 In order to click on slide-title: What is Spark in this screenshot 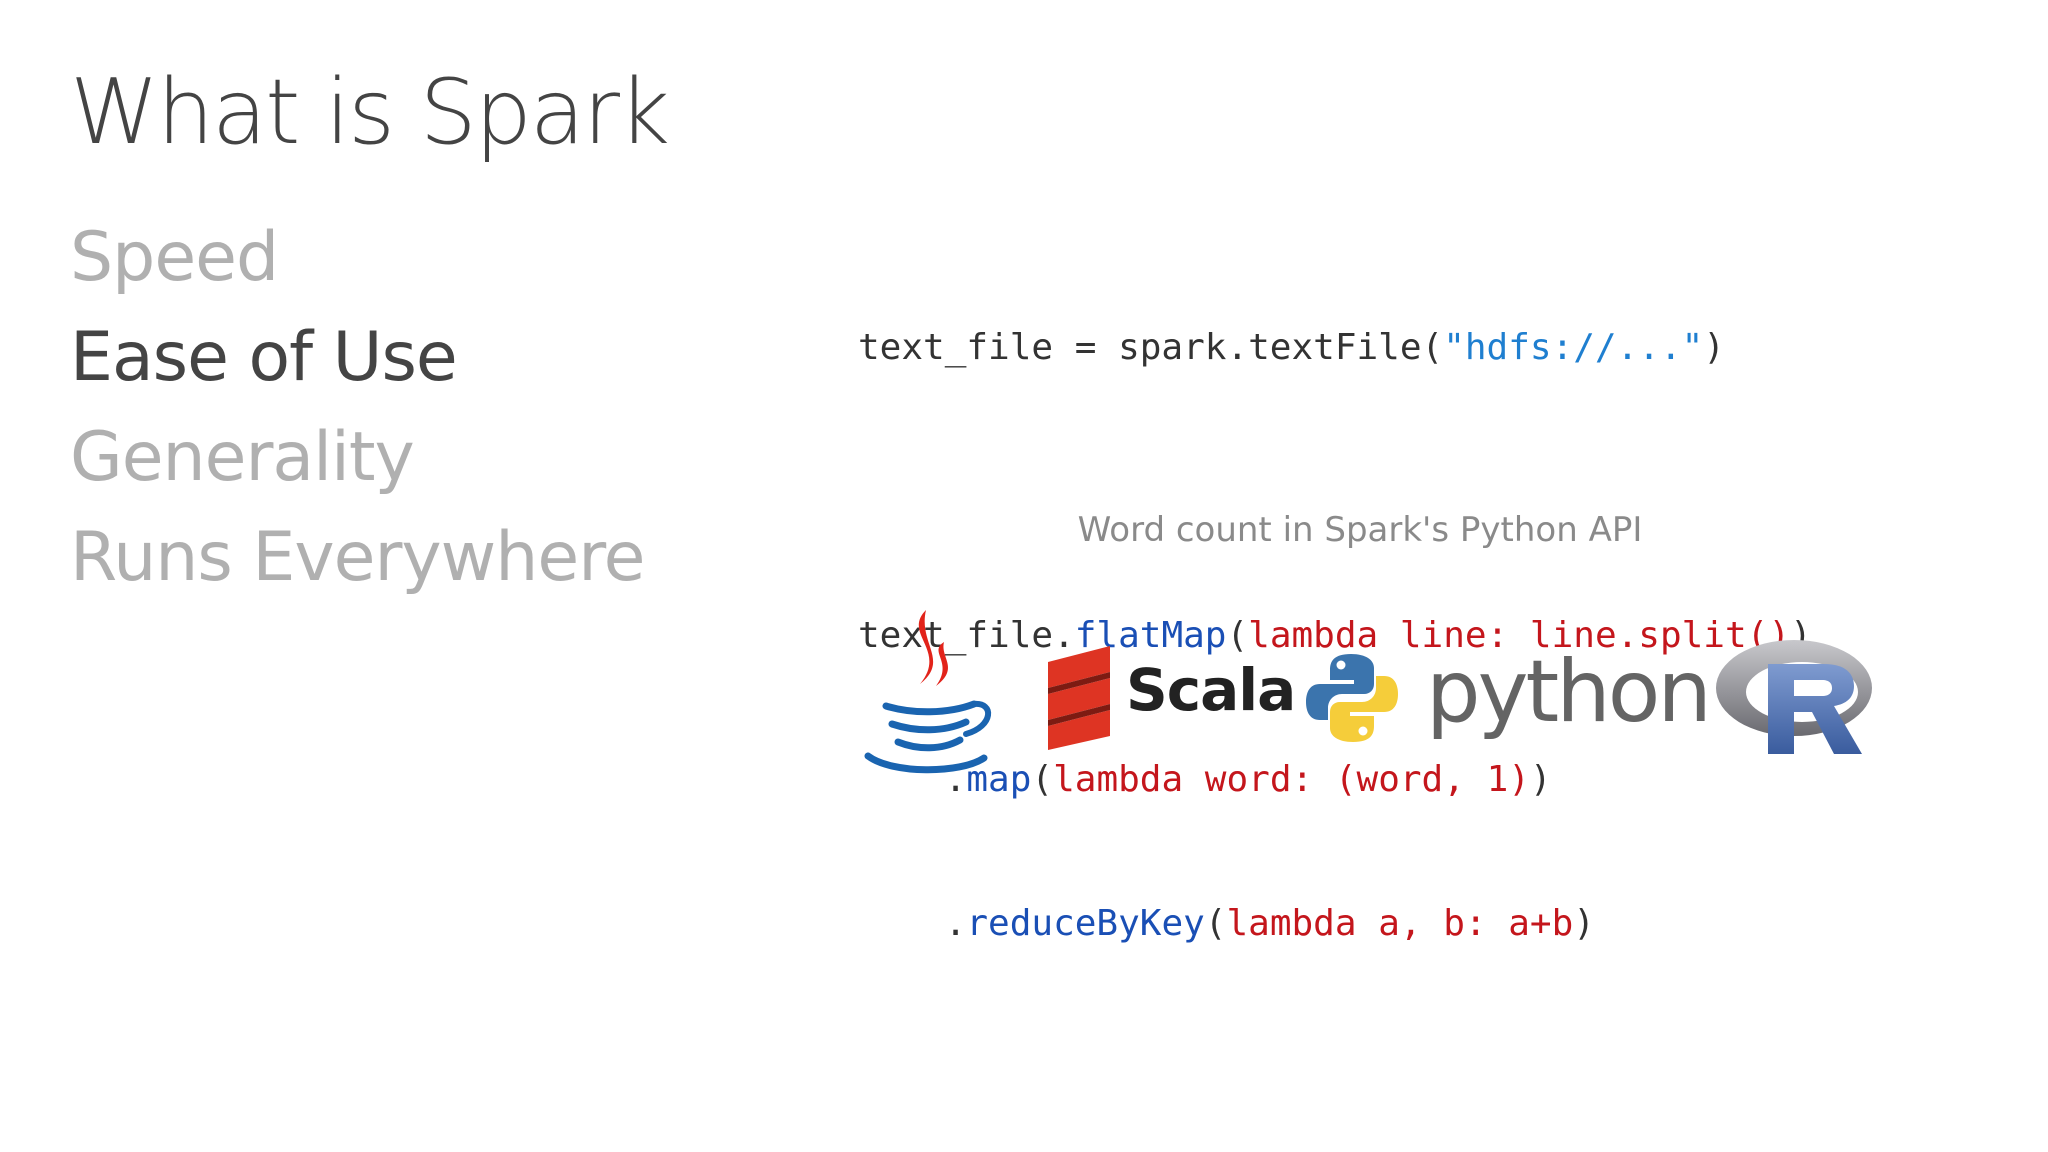, I will do `click(370, 112)`.